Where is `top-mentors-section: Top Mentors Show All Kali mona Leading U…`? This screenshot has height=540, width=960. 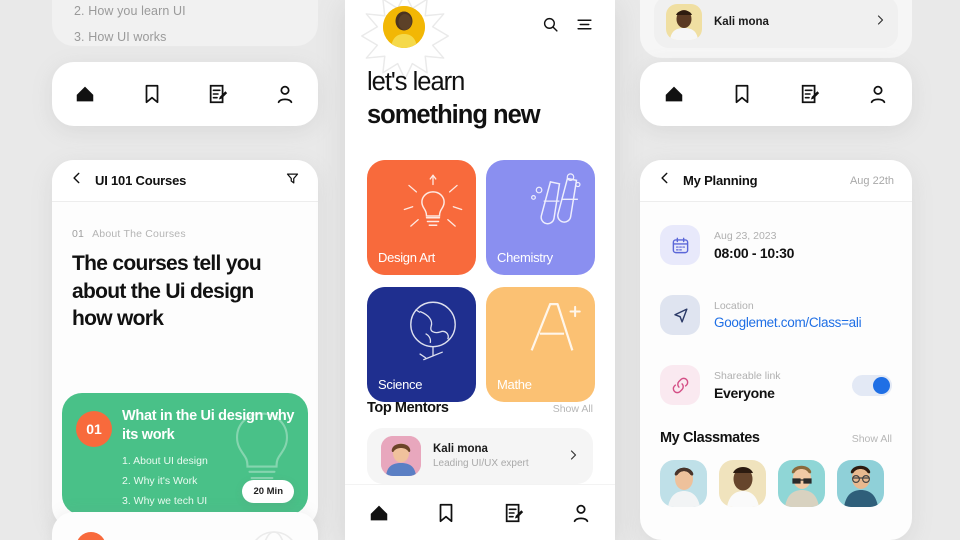 top-mentors-section: Top Mentors Show All Kali mona Leading U… is located at coordinates (480, 442).